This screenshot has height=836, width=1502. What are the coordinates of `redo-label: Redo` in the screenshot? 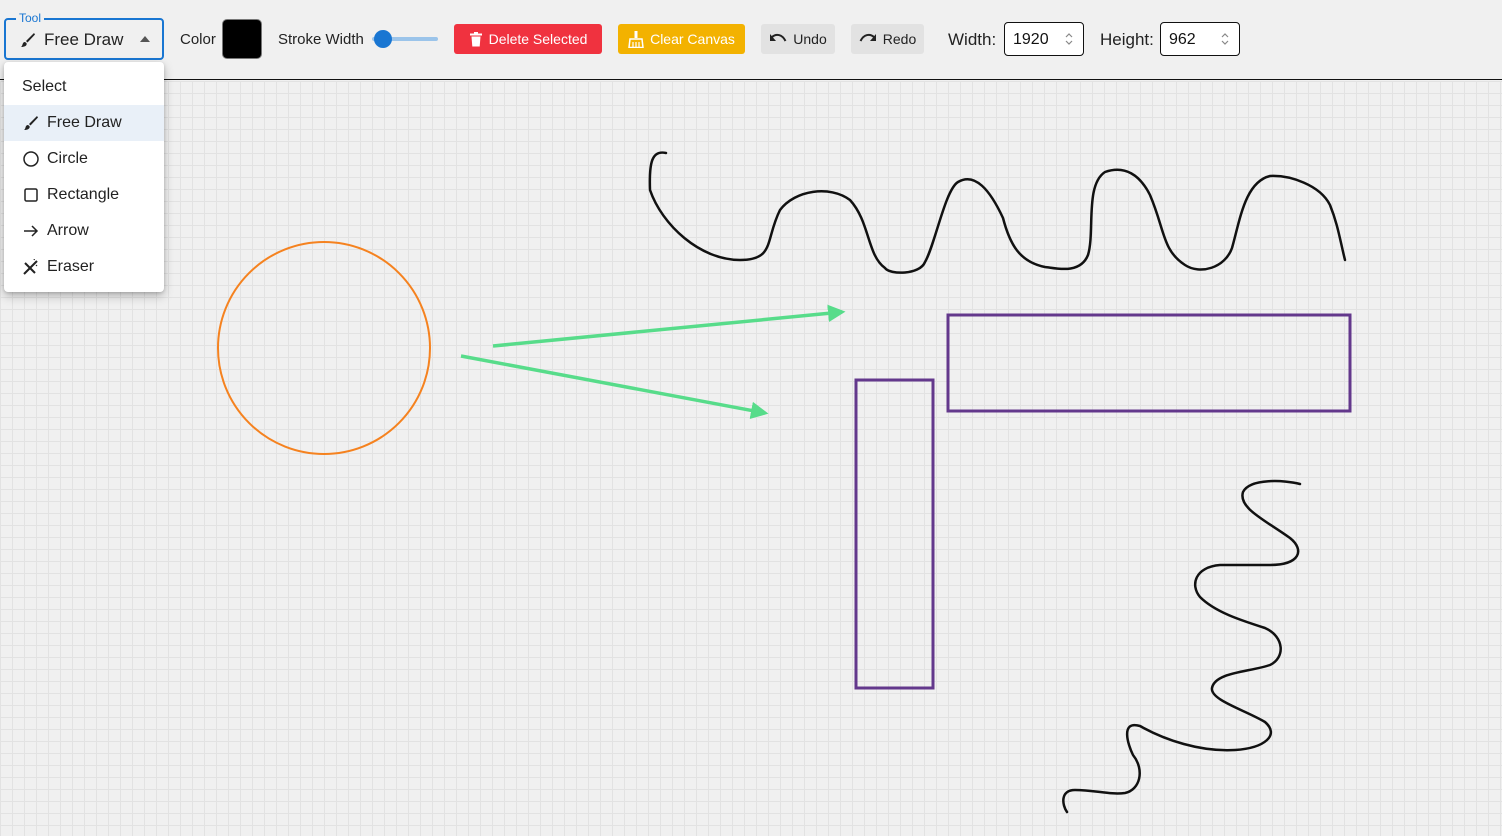 It's located at (899, 39).